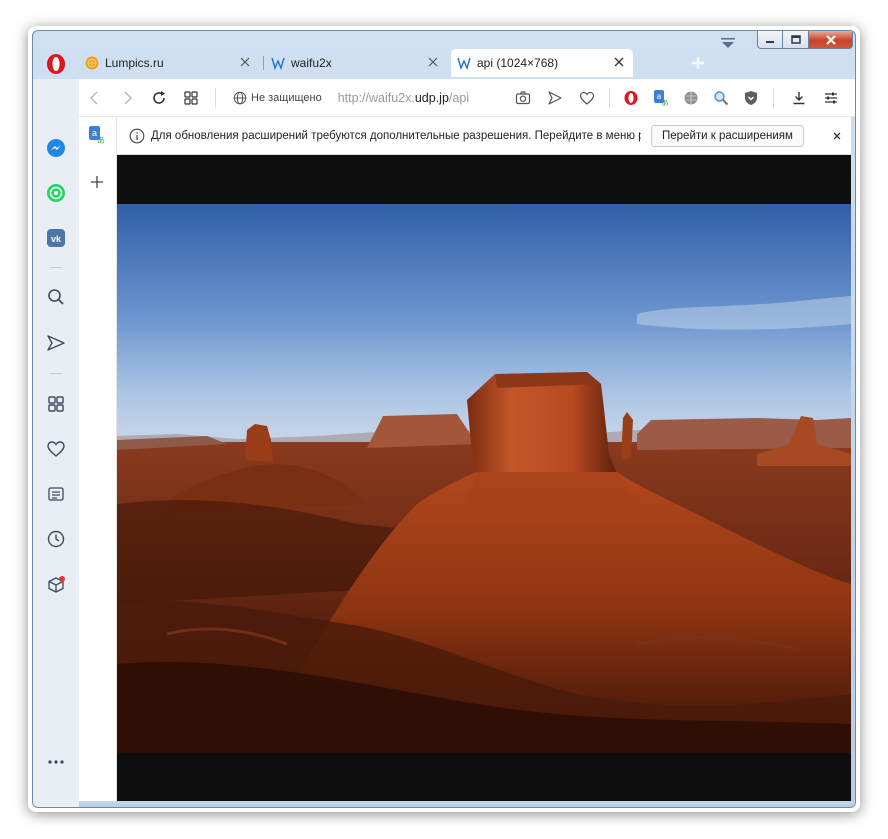 The width and height of the screenshot is (888, 839). I want to click on history-button, so click(56, 539).